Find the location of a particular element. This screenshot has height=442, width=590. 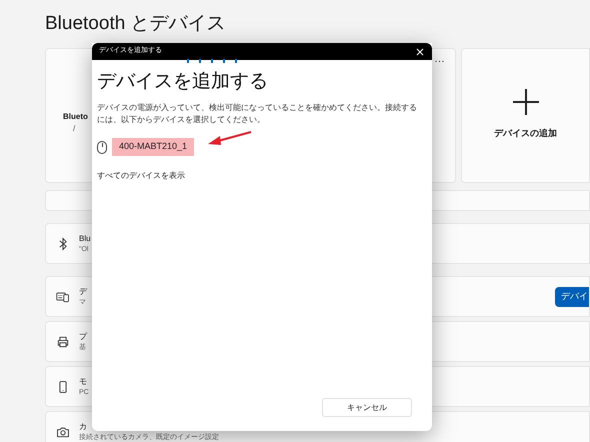

cancel-button: キャンセル is located at coordinates (367, 407).